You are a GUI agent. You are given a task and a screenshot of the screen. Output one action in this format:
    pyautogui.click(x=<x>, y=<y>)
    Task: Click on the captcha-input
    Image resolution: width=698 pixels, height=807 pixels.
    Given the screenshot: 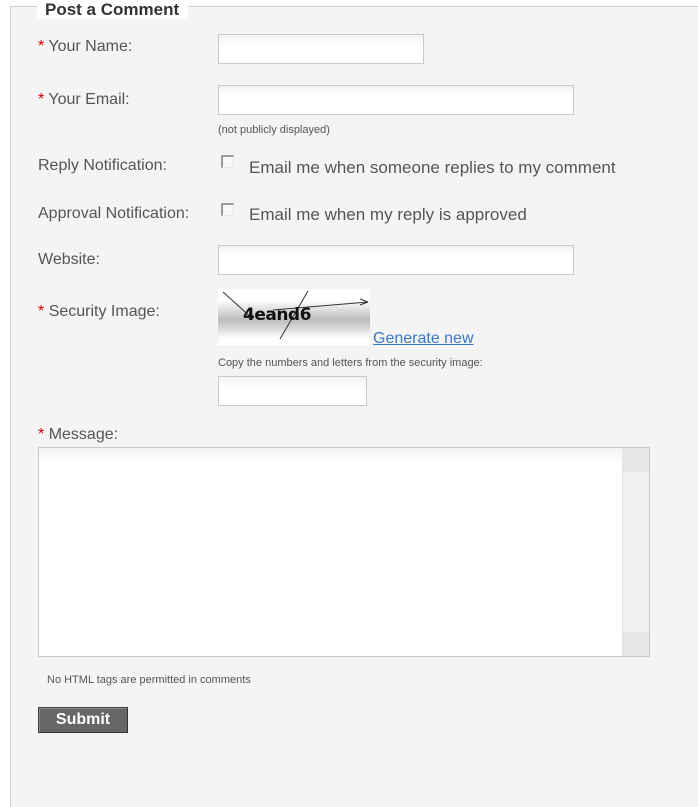 What is the action you would take?
    pyautogui.click(x=292, y=391)
    